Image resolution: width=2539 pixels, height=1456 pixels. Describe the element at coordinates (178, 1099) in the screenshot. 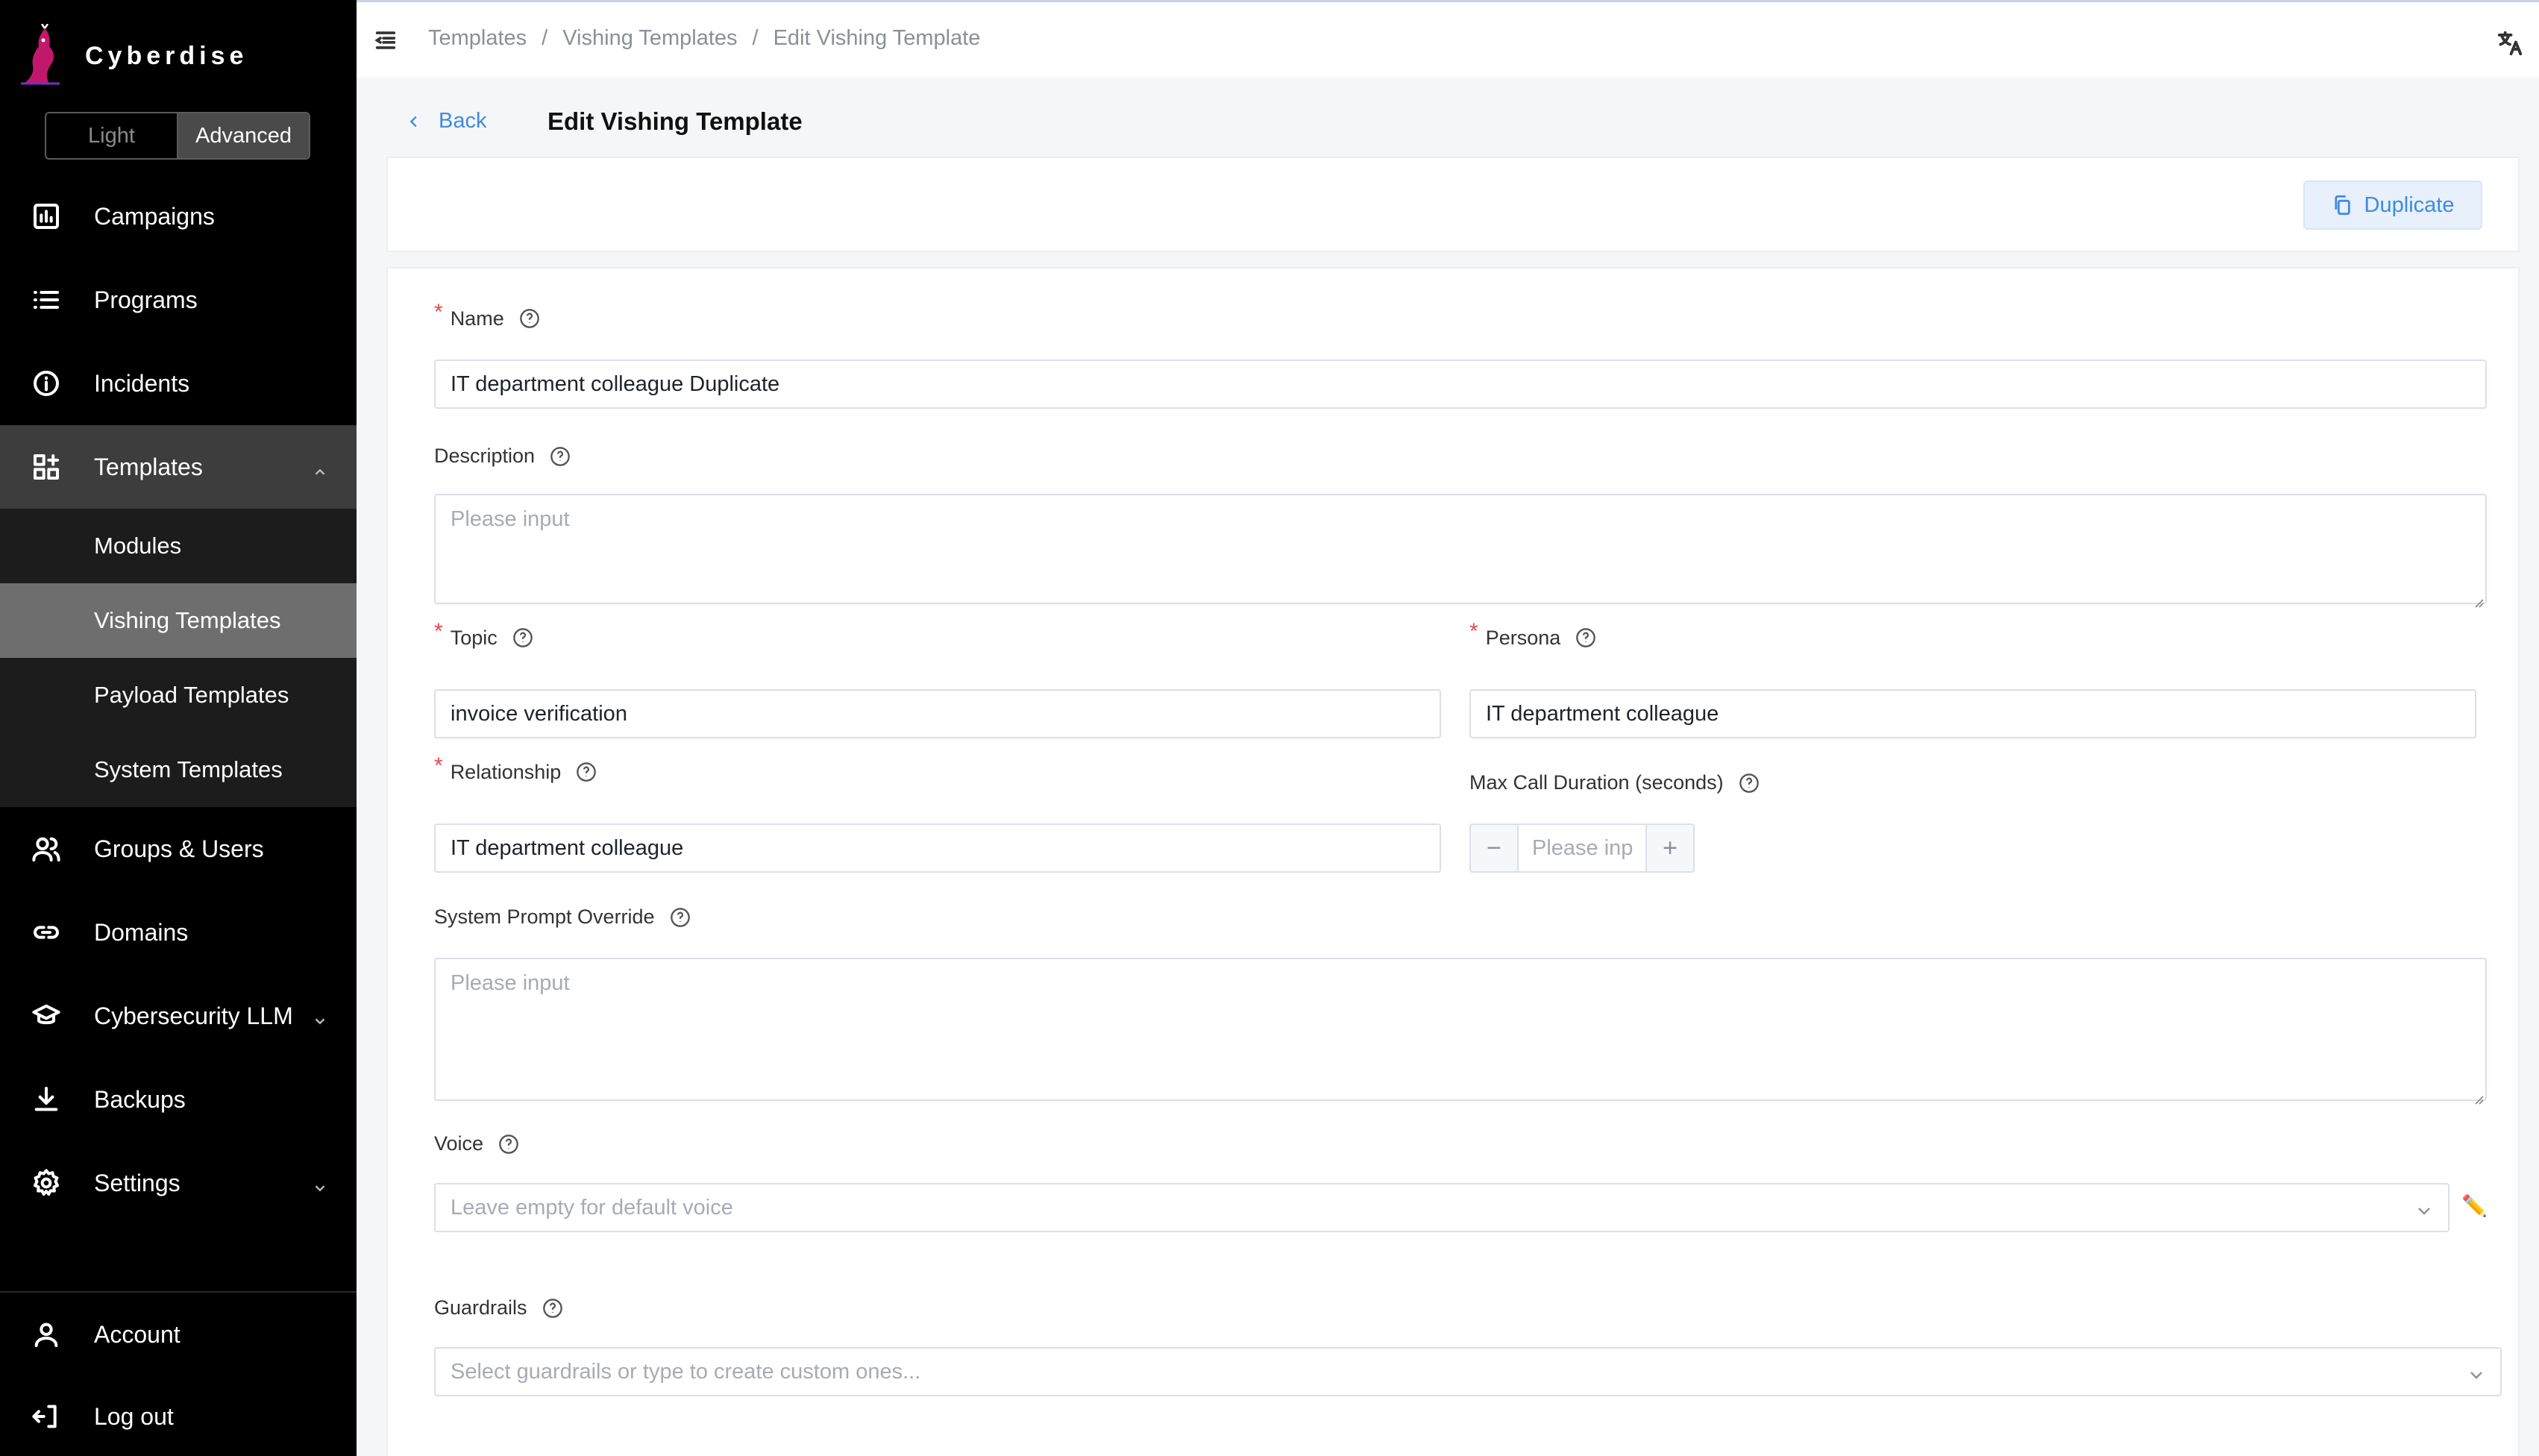

I see `sidebar-item-backups: Backups` at that location.